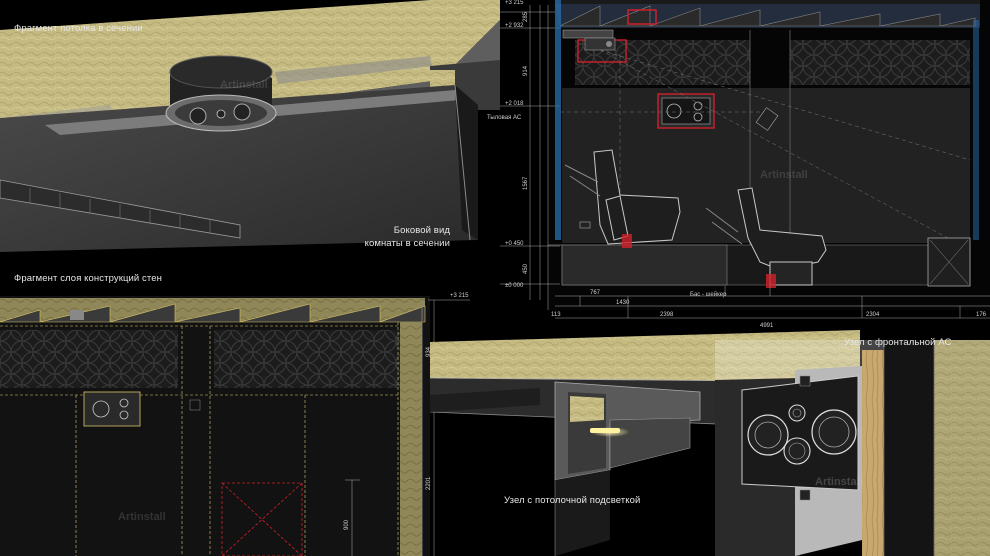 The width and height of the screenshot is (990, 556). I want to click on level-2932-label: +2 932, so click(514, 26).